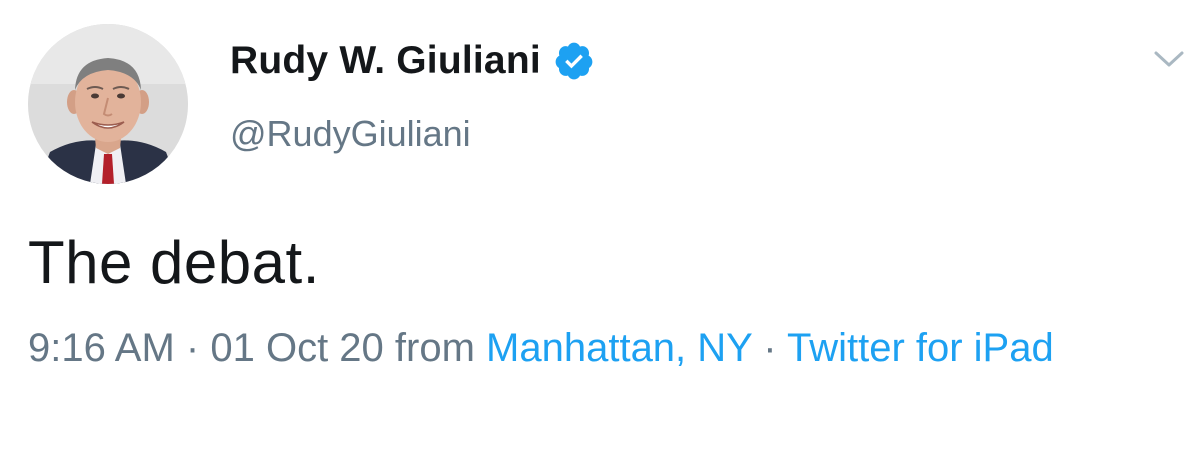 Image resolution: width=1200 pixels, height=459 pixels. I want to click on from-label: from, so click(434, 348).